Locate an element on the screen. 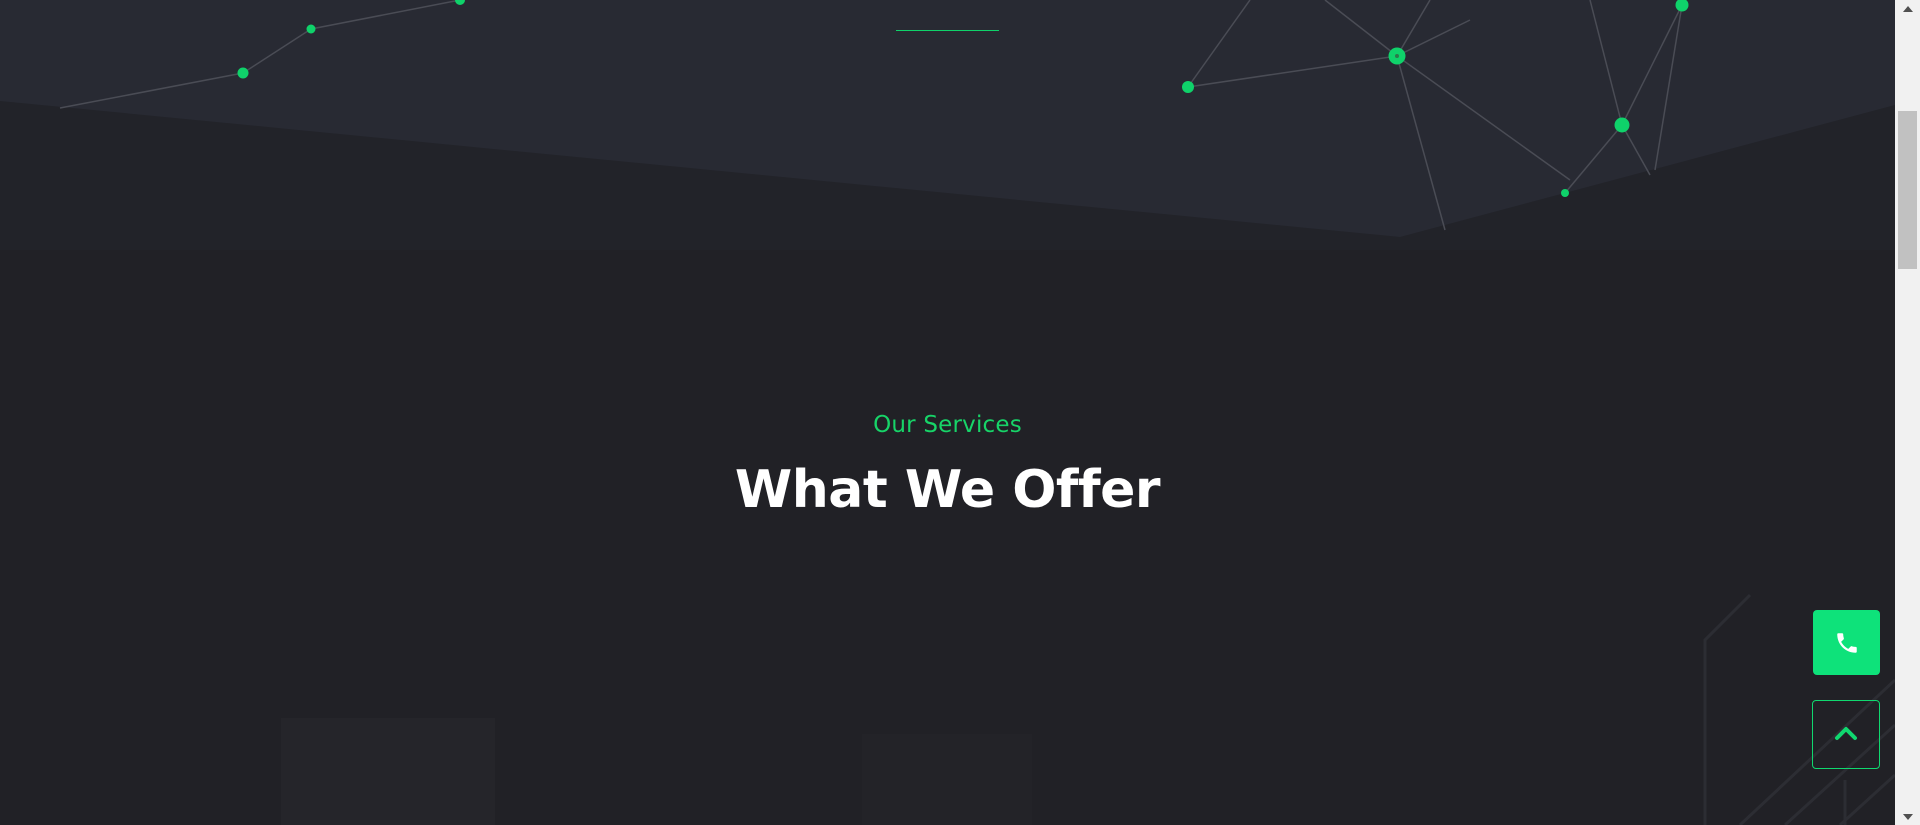  hero-underline is located at coordinates (947, 30).